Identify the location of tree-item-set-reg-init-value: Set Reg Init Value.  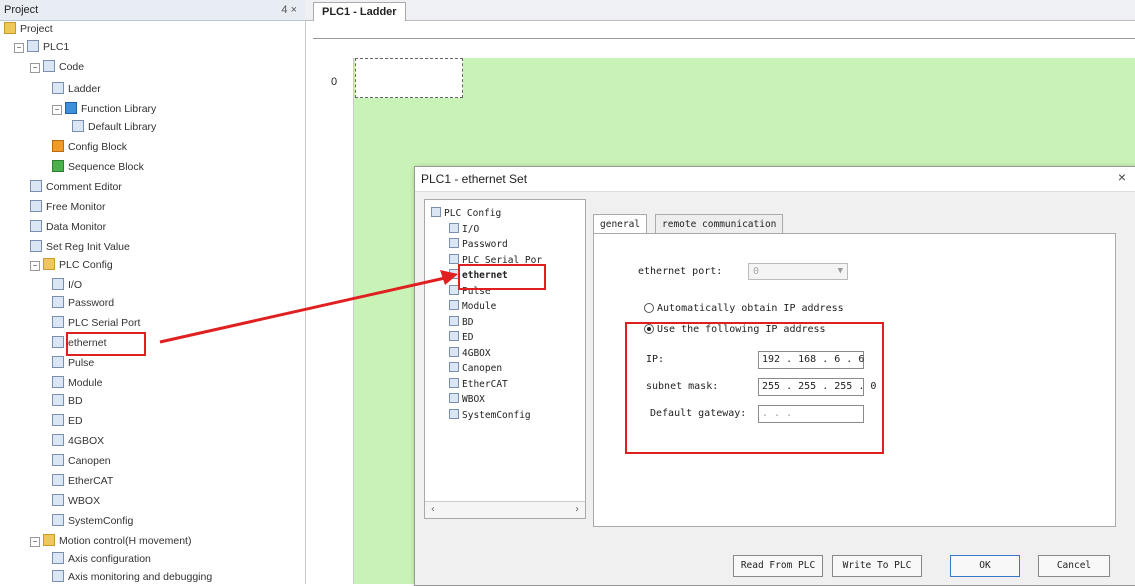
(80, 247).